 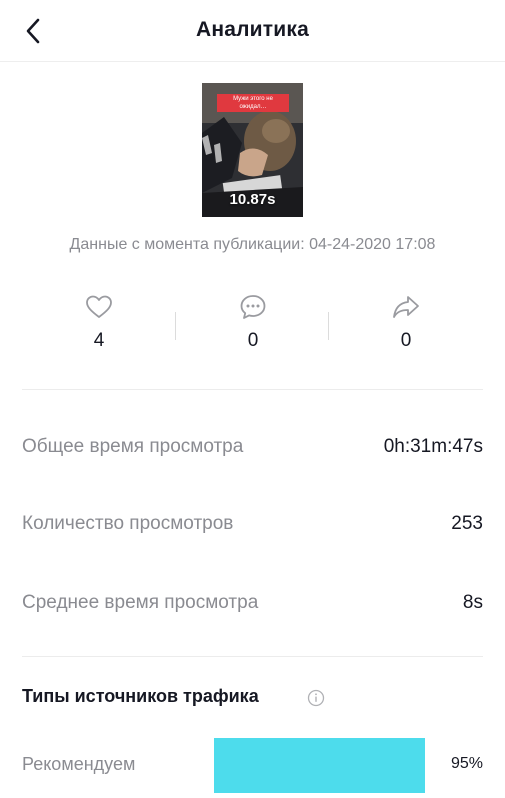 What do you see at coordinates (79, 764) in the screenshot?
I see `traffic-source-label: Рекомендуем` at bounding box center [79, 764].